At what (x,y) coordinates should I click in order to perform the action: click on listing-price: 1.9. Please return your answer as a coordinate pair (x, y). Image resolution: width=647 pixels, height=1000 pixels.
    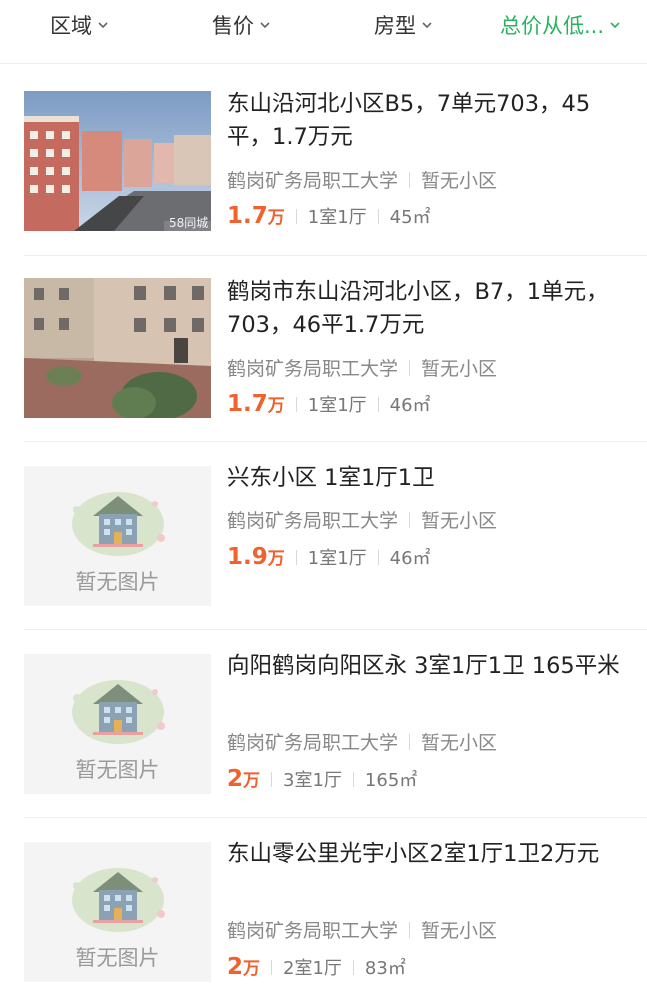
    Looking at the image, I should click on (247, 557).